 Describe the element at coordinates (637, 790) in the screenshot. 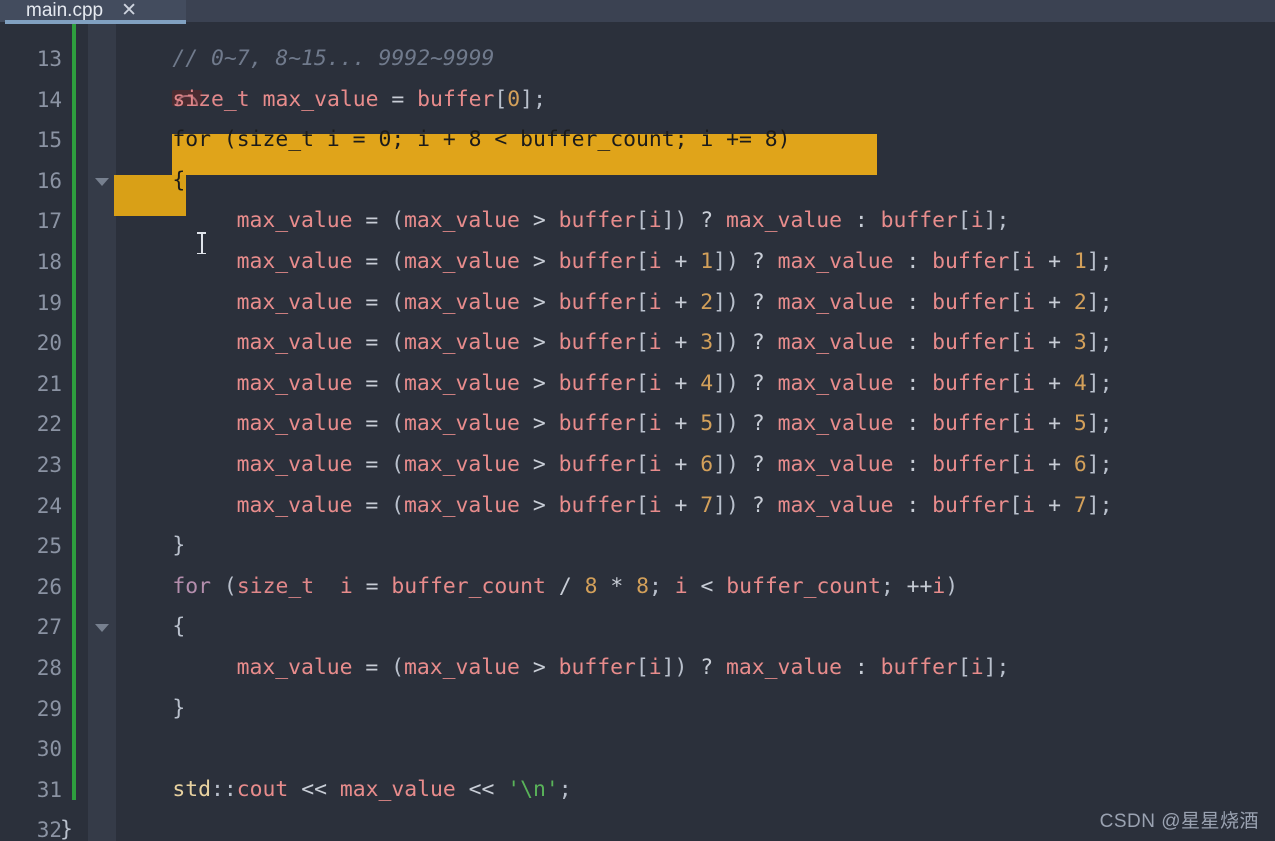

I see `code-line: 31 std::cout << max_value << '\n';` at that location.